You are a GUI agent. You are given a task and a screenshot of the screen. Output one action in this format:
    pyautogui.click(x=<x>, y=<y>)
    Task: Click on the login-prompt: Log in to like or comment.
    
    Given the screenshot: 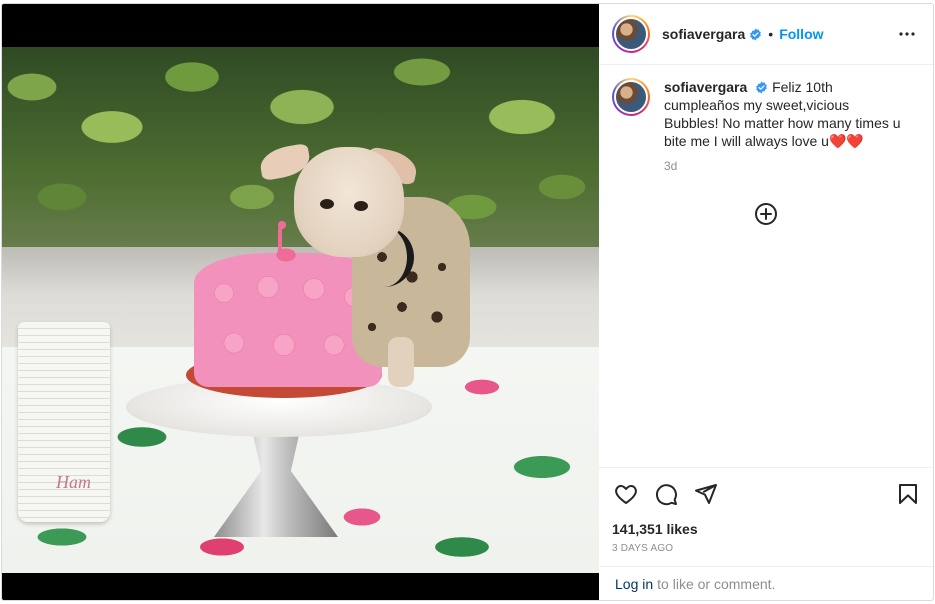 What is the action you would take?
    pyautogui.click(x=766, y=583)
    